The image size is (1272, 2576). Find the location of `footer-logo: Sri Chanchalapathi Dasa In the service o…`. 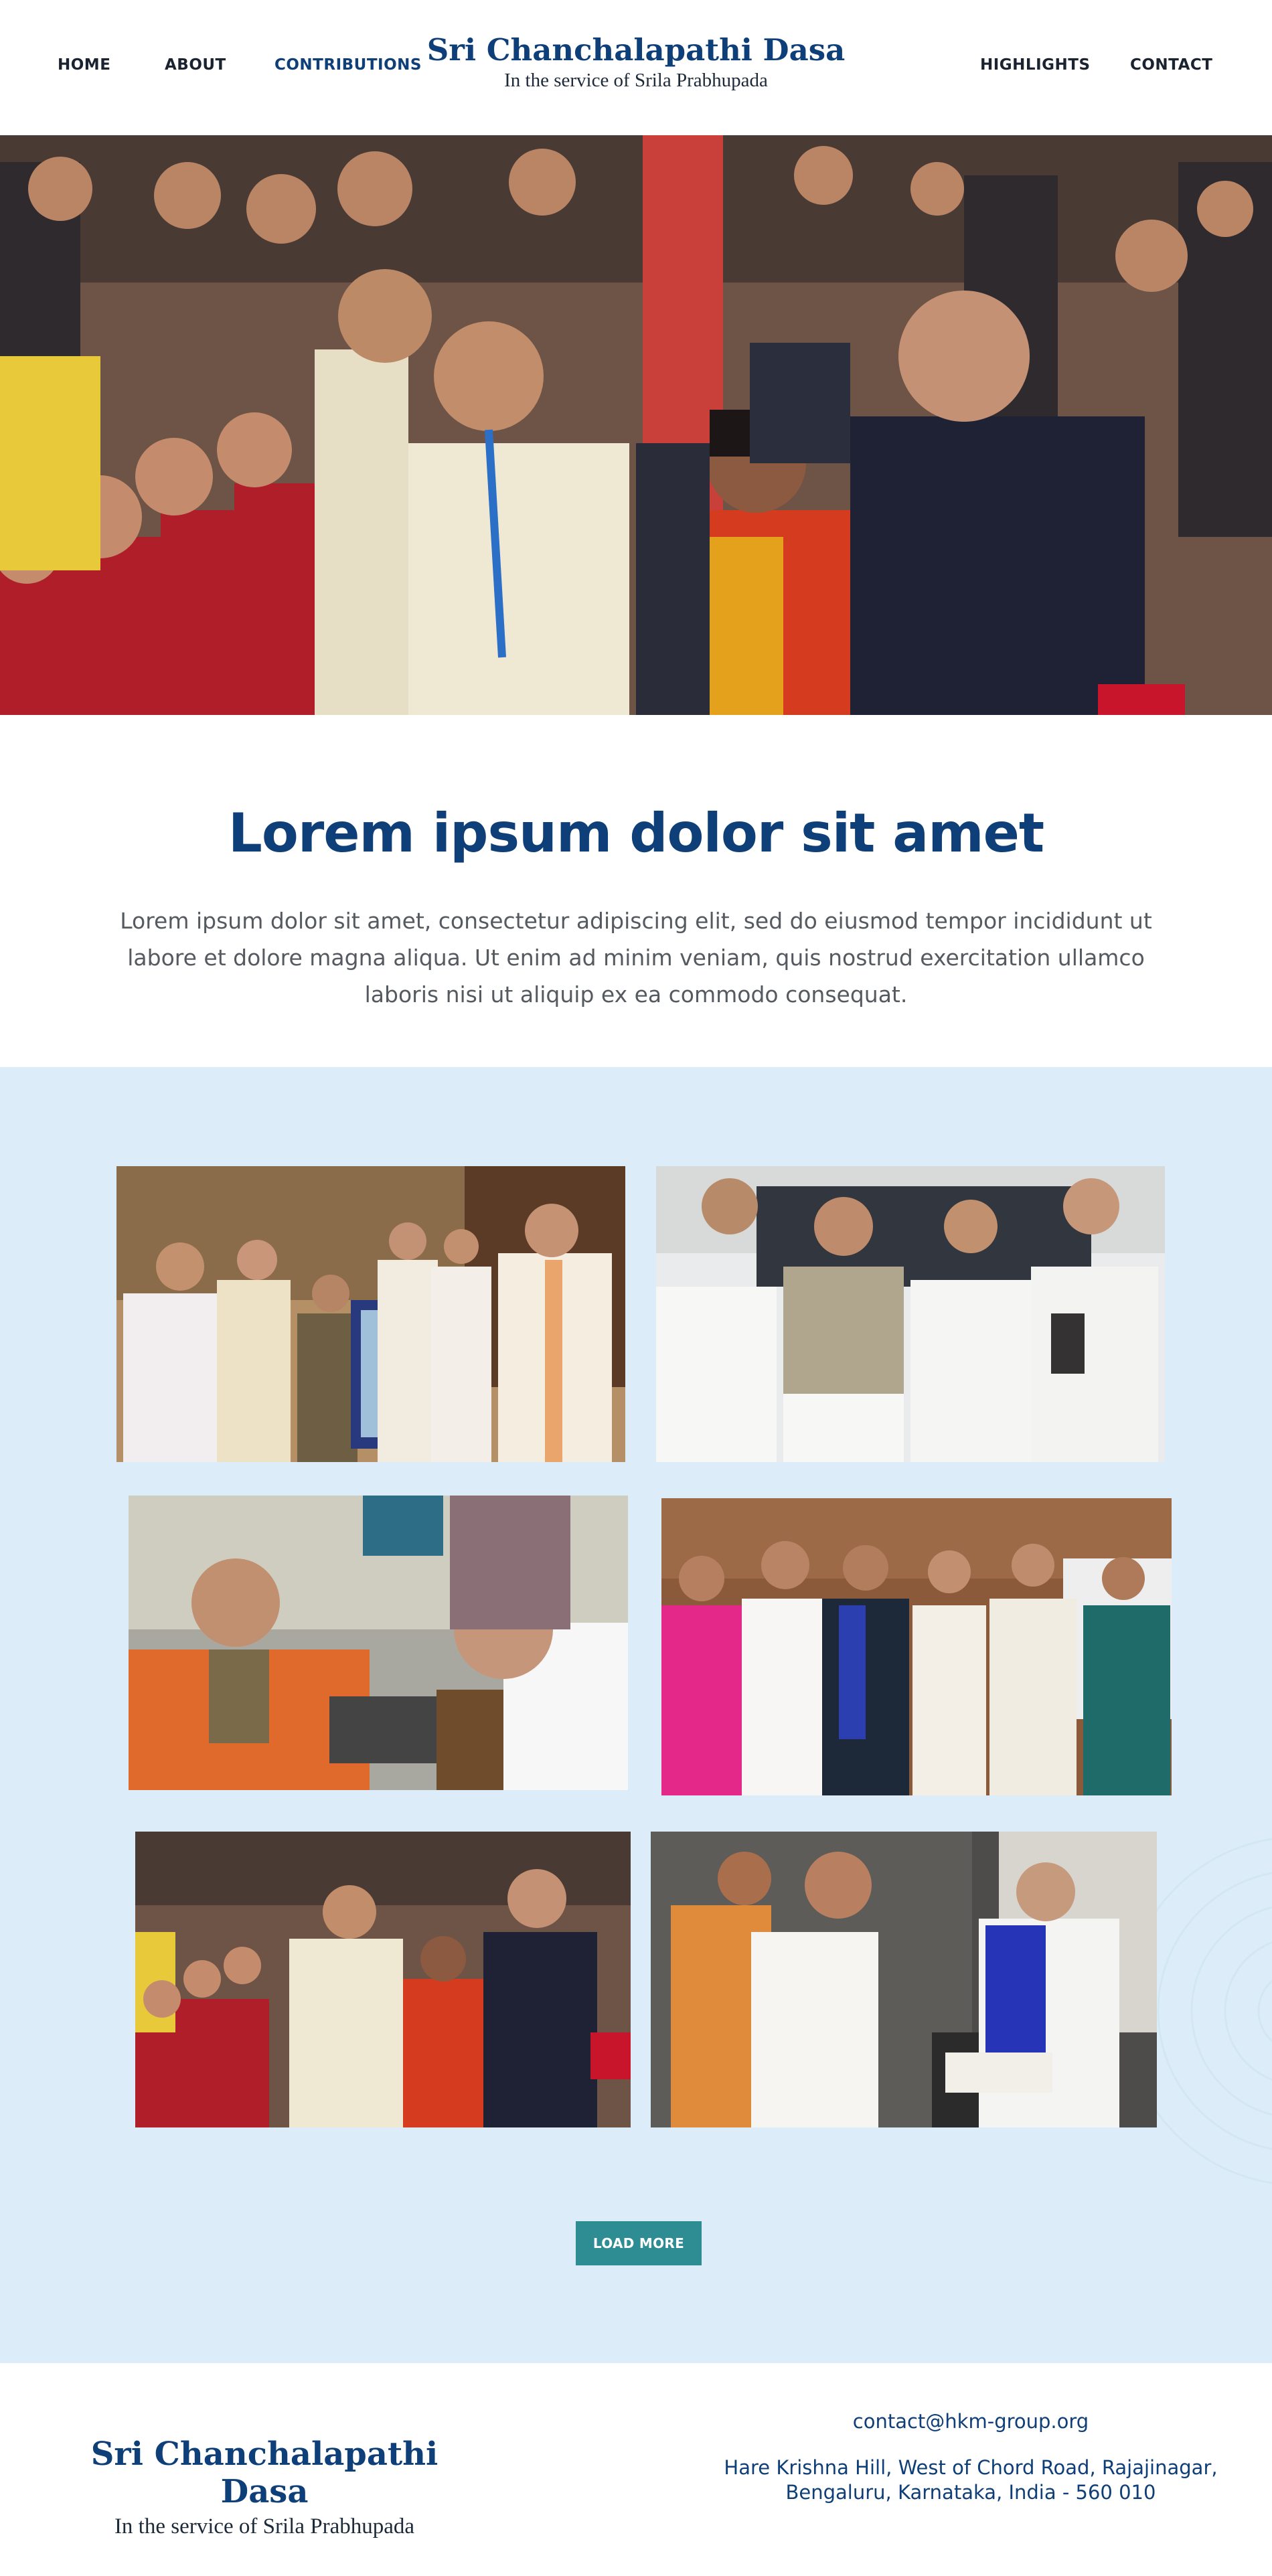

footer-logo: Sri Chanchalapathi Dasa In the service o… is located at coordinates (264, 2487).